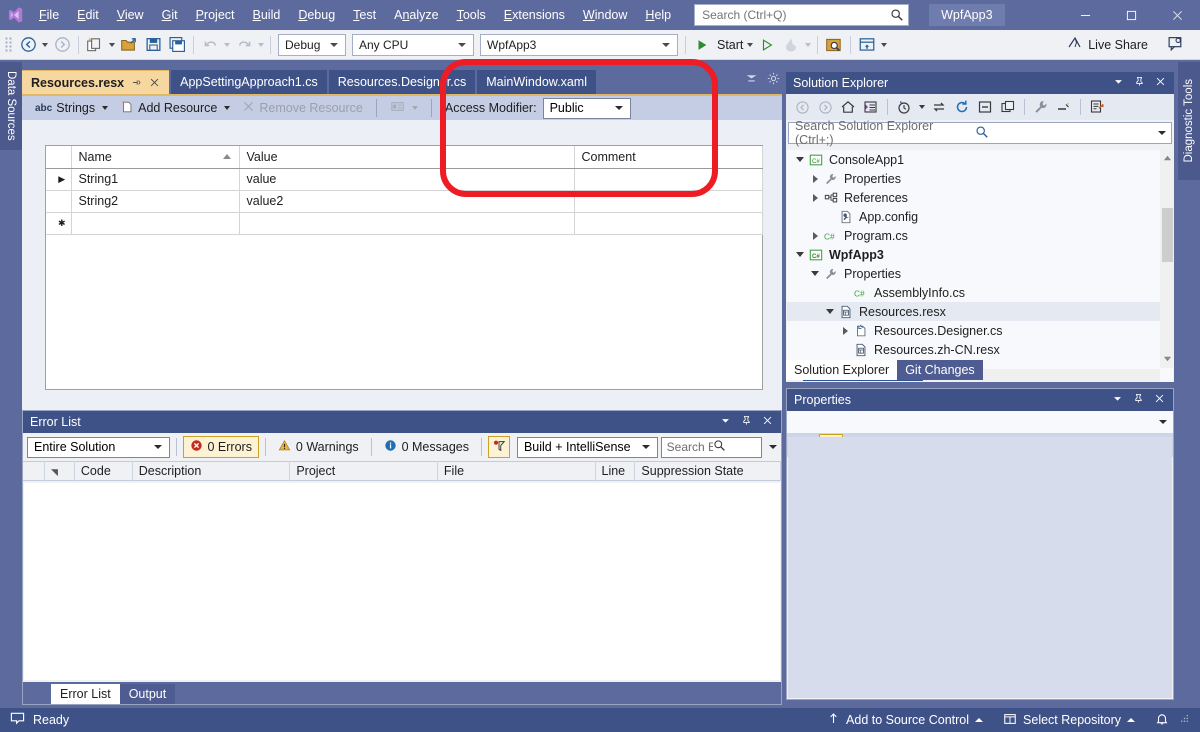 The width and height of the screenshot is (1200, 732). Describe the element at coordinates (848, 107) in the screenshot. I see `home-icon` at that location.